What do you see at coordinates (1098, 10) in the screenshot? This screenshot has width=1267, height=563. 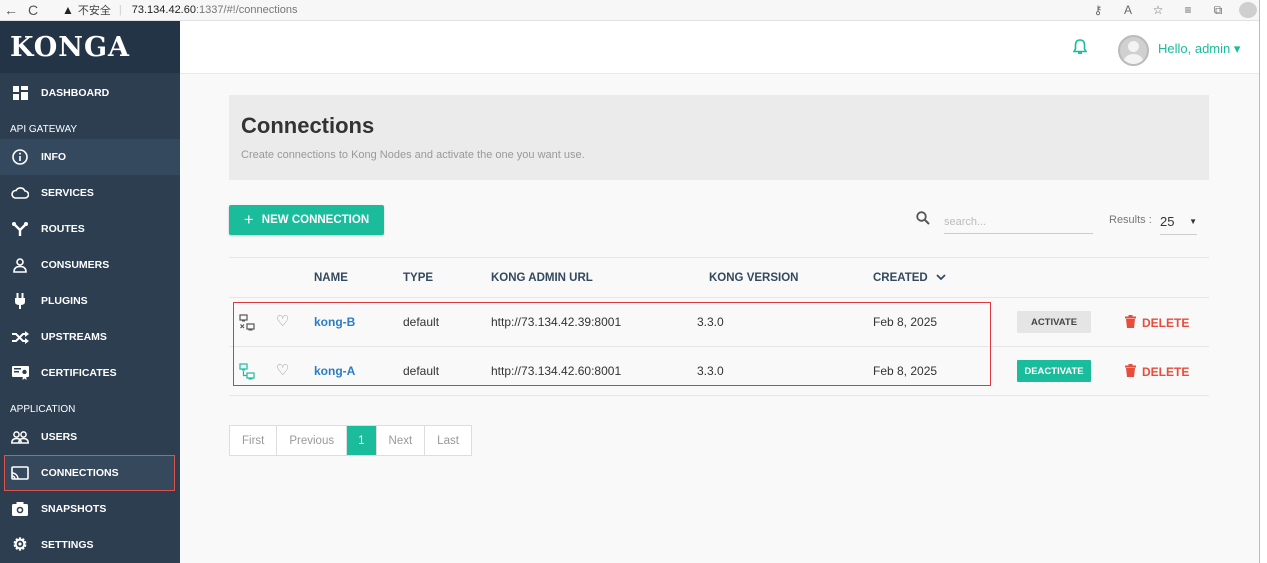 I see `password-key-icon: ⚷` at bounding box center [1098, 10].